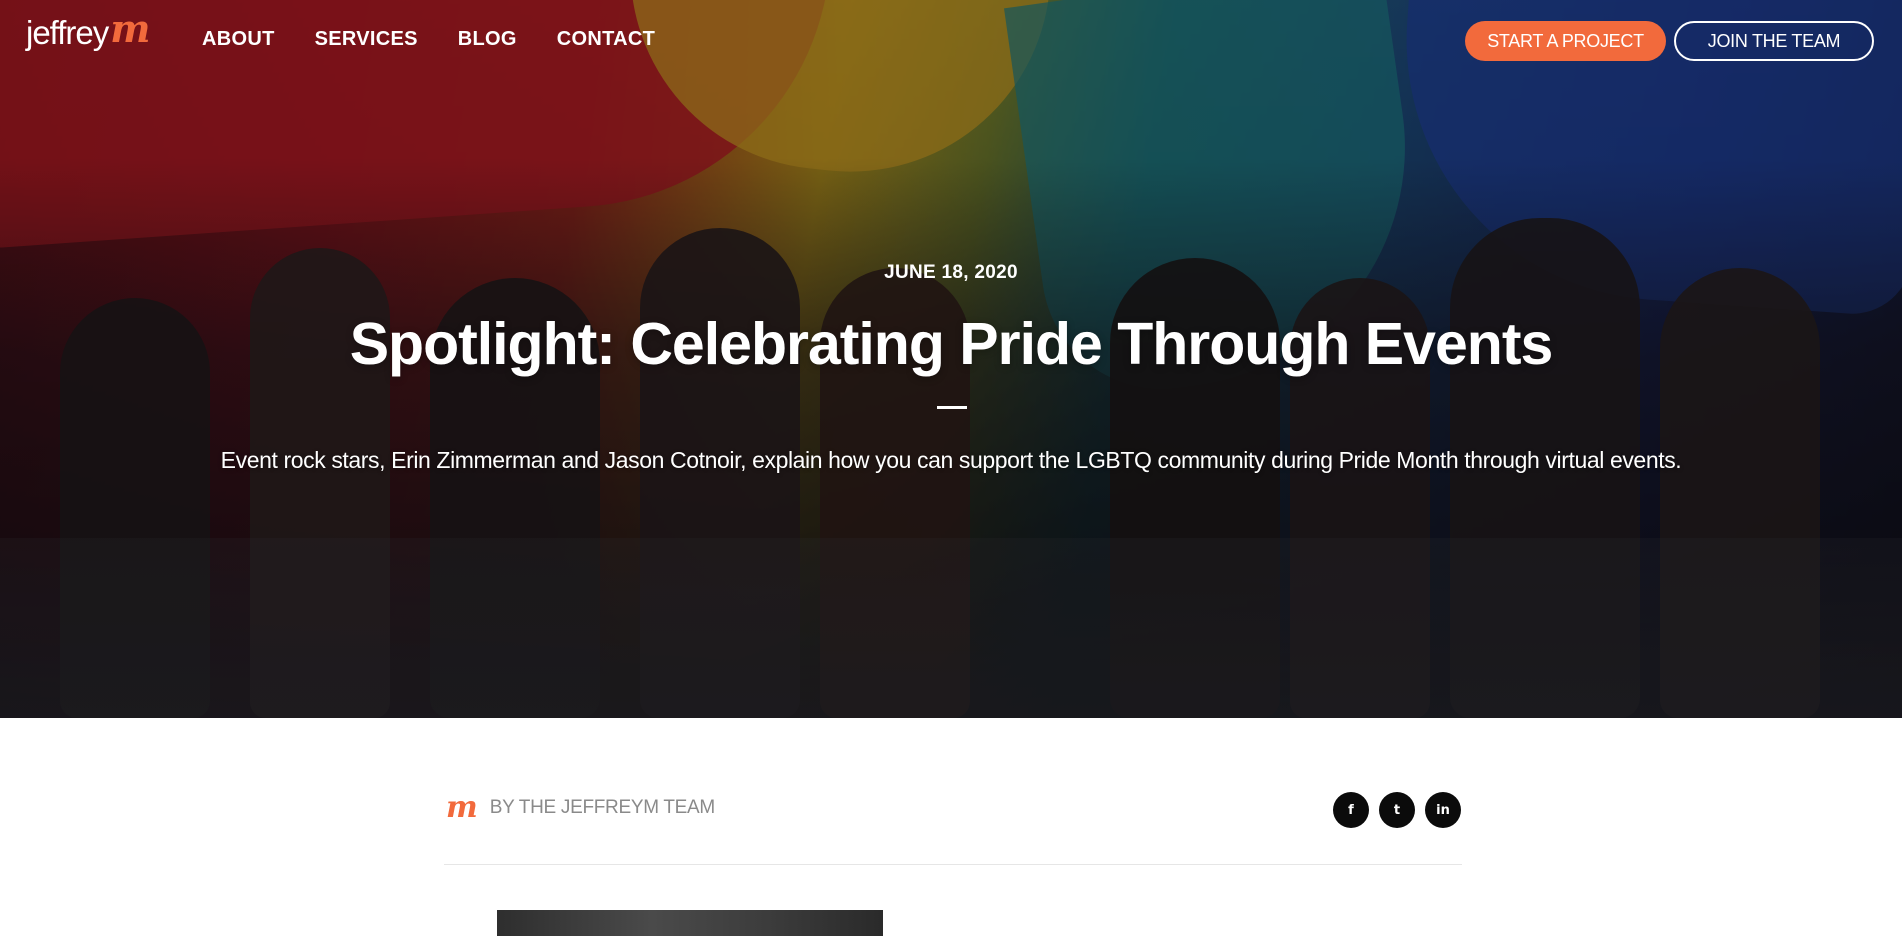  I want to click on logo-m-mark-icon: m, so click(130, 28).